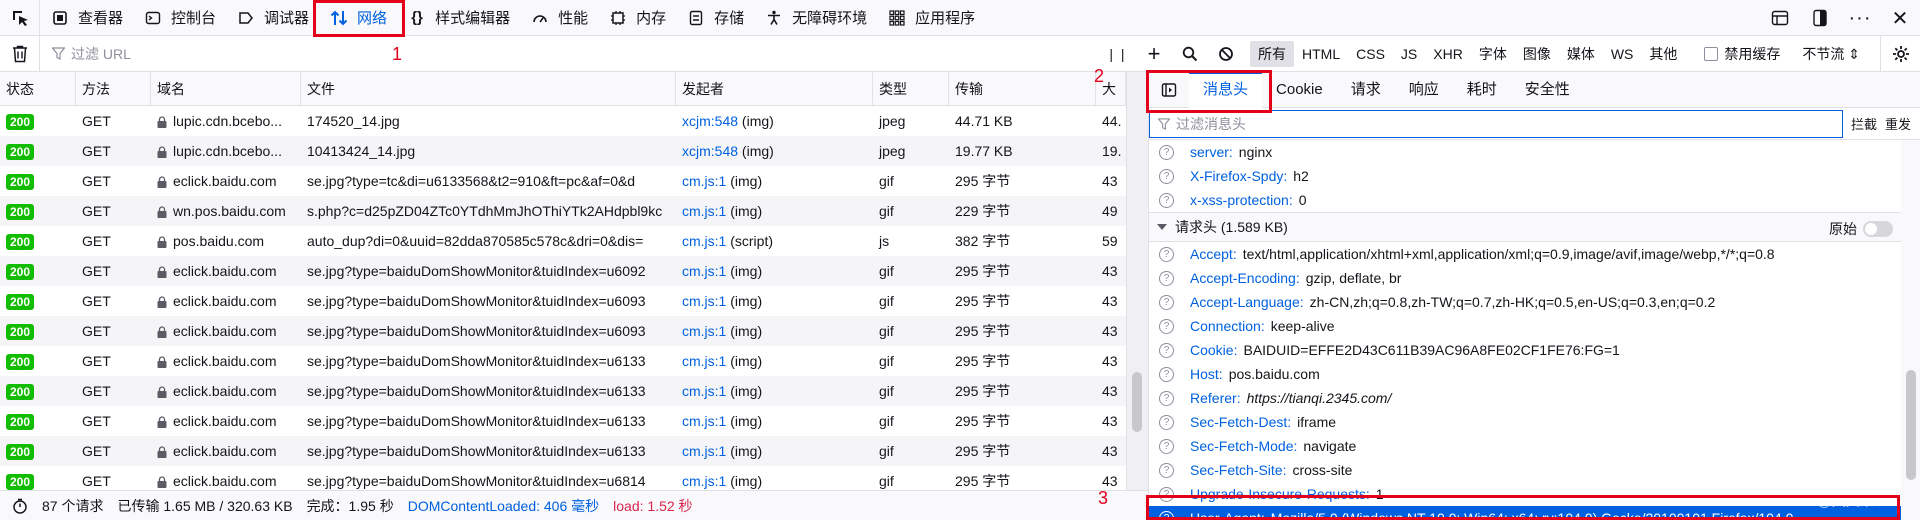  I want to click on details-tab-security: 安全性, so click(1547, 90).